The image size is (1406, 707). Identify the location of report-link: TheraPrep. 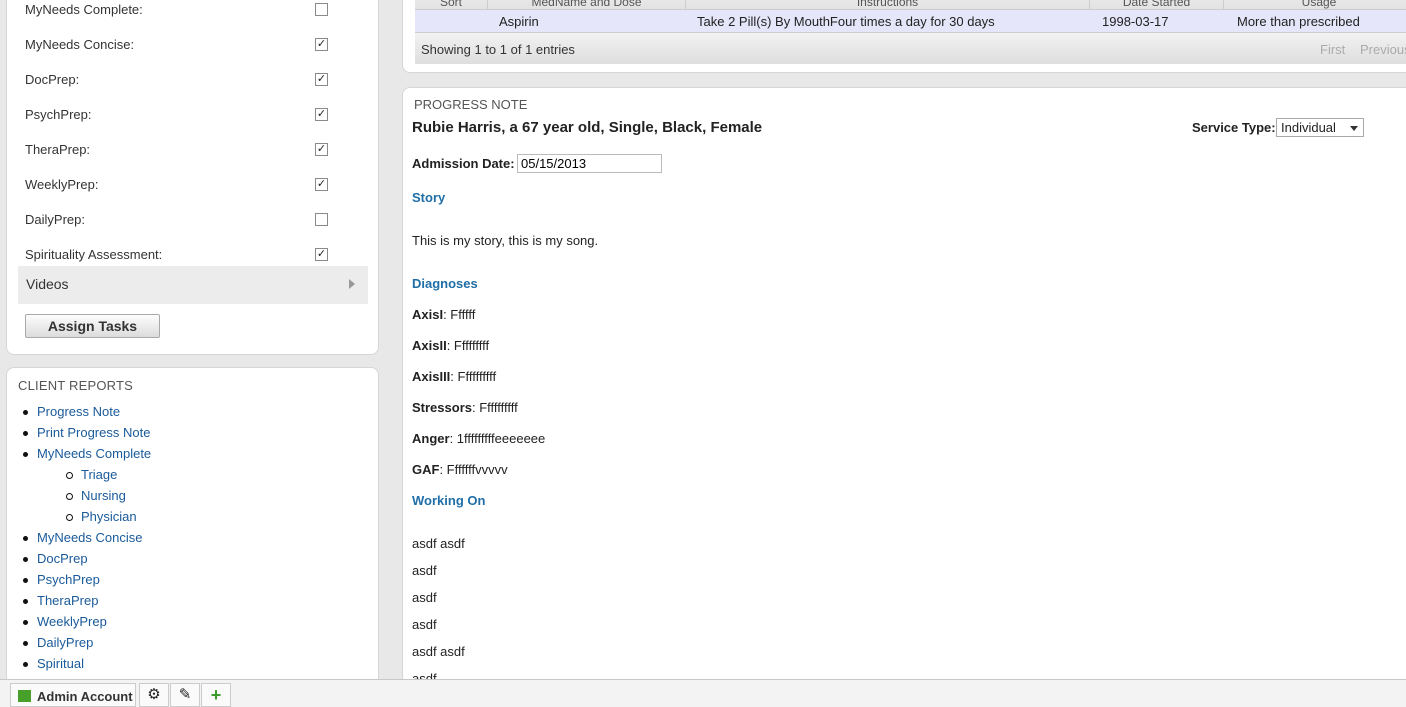
(67, 600).